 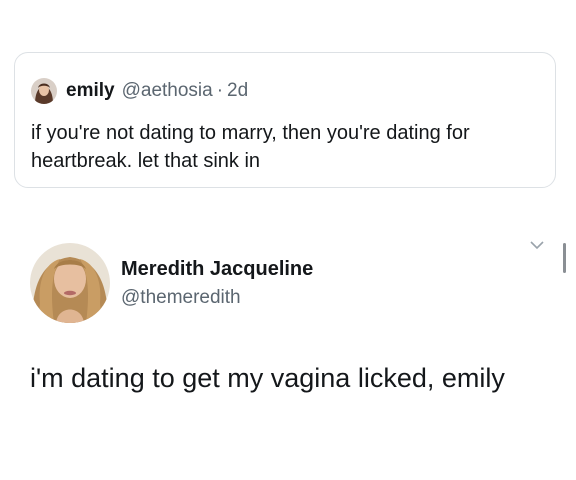 What do you see at coordinates (537, 243) in the screenshot?
I see `chevron-down-icon` at bounding box center [537, 243].